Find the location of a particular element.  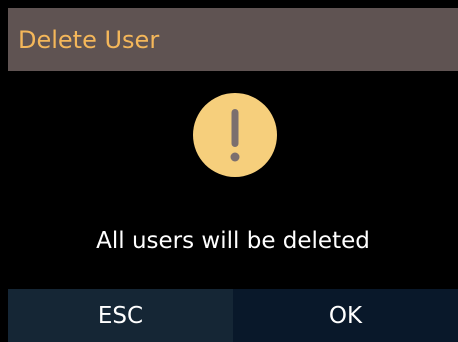

esc-button: ESC is located at coordinates (120, 315).